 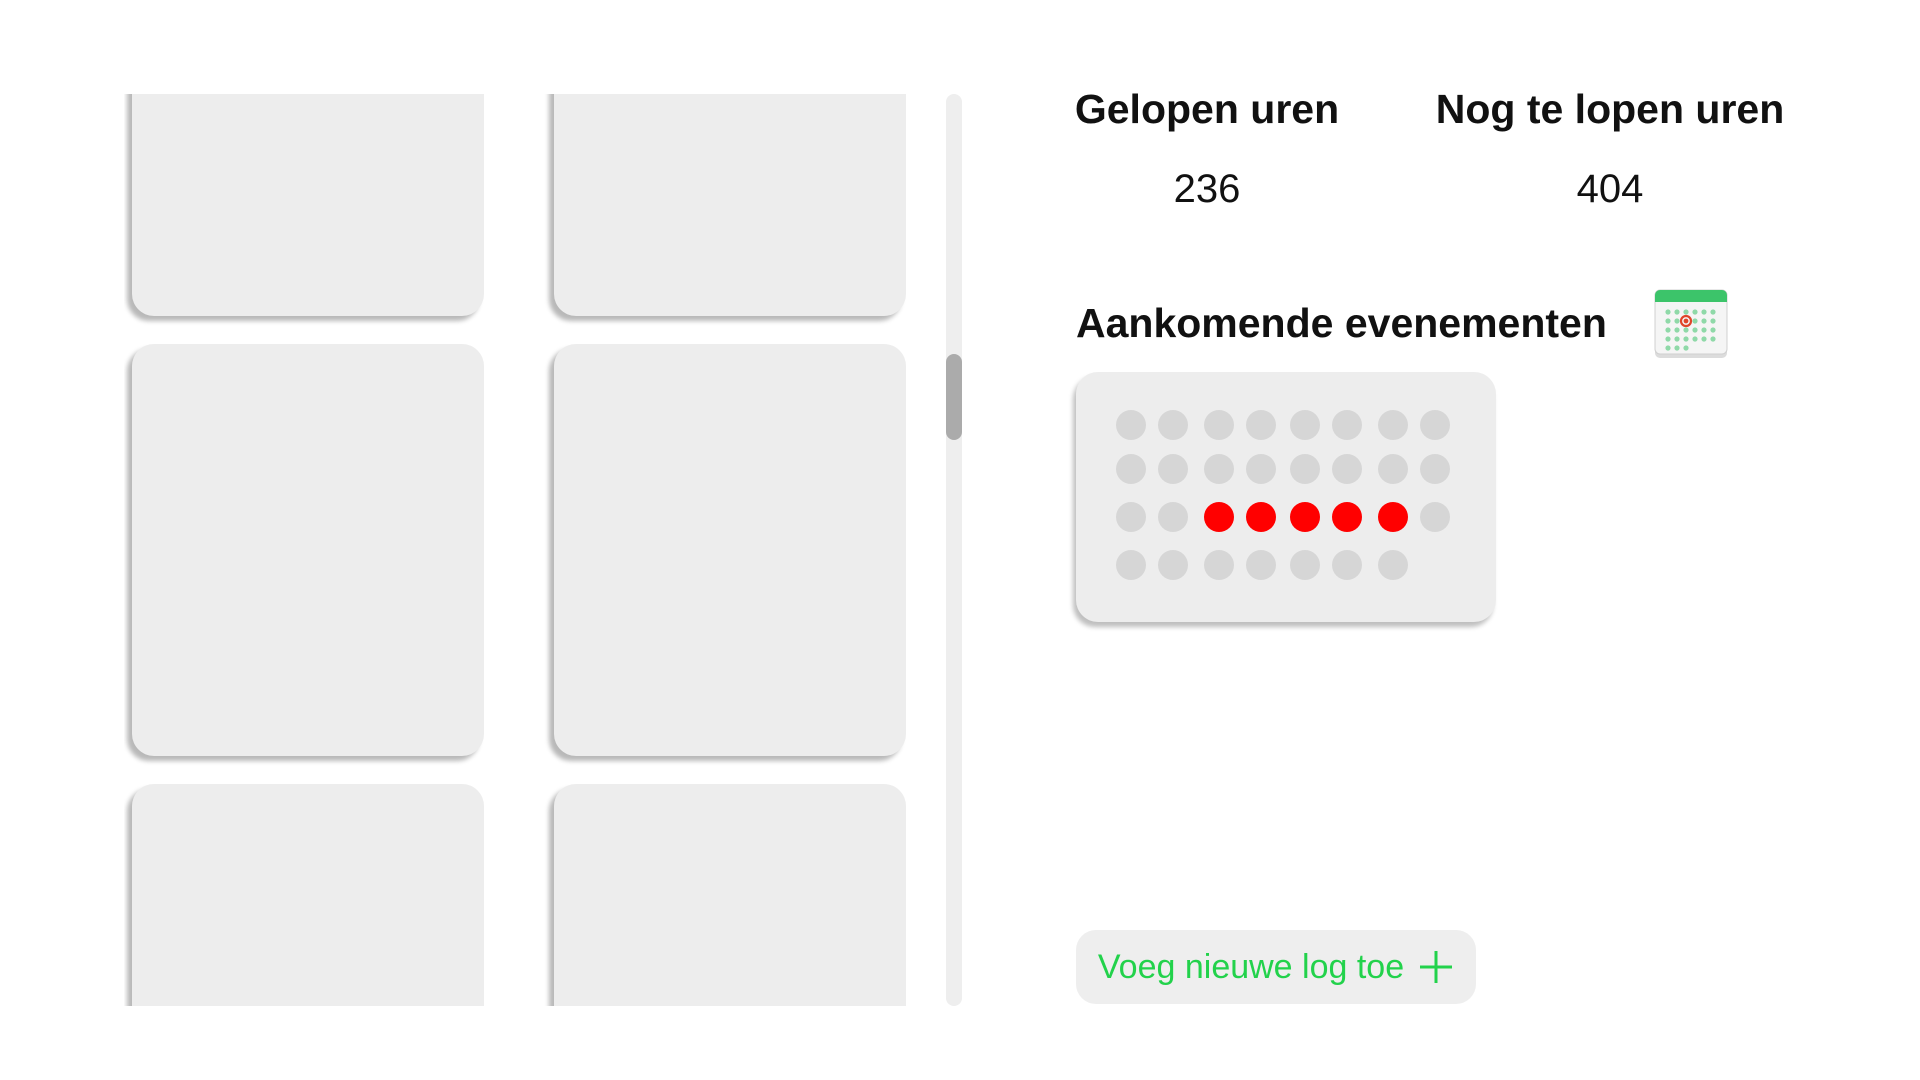 What do you see at coordinates (1341, 323) in the screenshot?
I see `upcoming-events-title: Aankomende evenementen` at bounding box center [1341, 323].